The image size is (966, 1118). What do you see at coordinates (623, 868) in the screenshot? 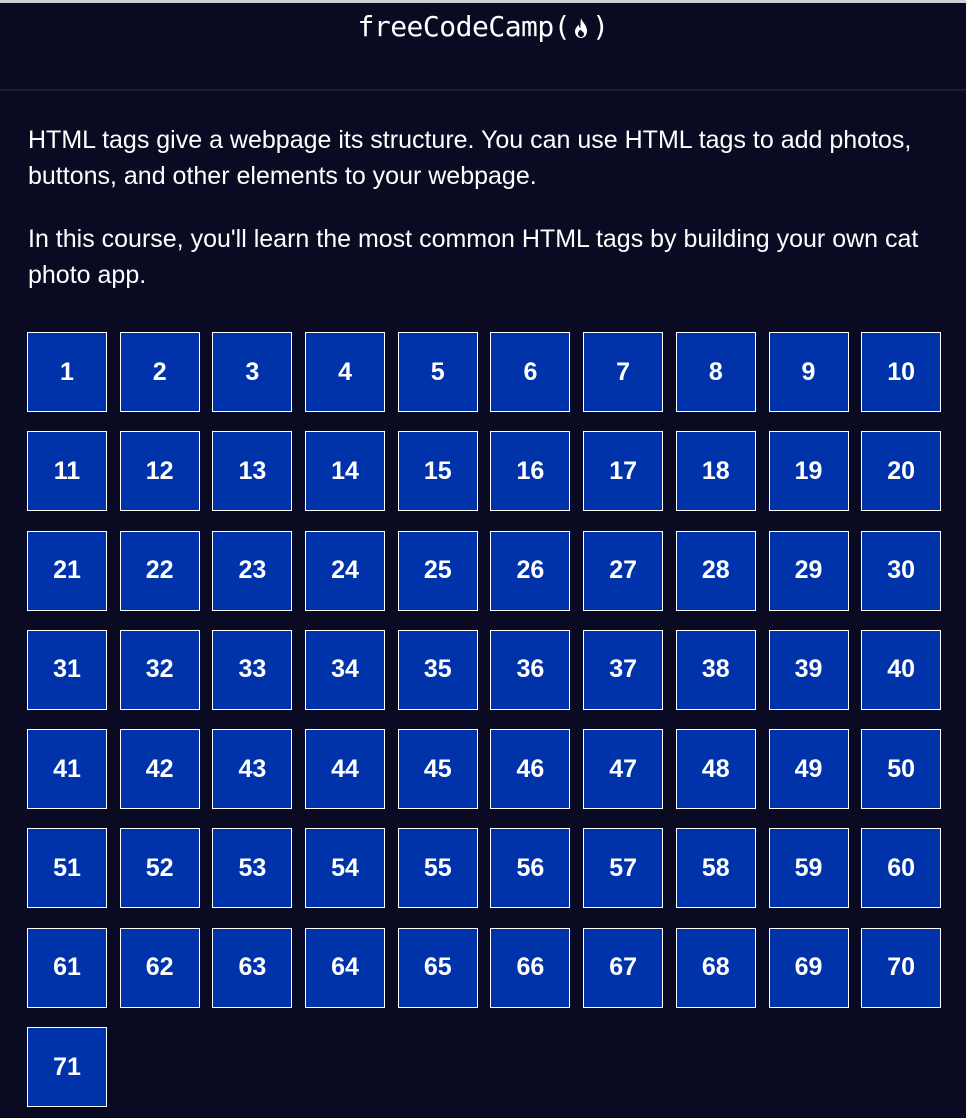
I see `step-button: 57` at bounding box center [623, 868].